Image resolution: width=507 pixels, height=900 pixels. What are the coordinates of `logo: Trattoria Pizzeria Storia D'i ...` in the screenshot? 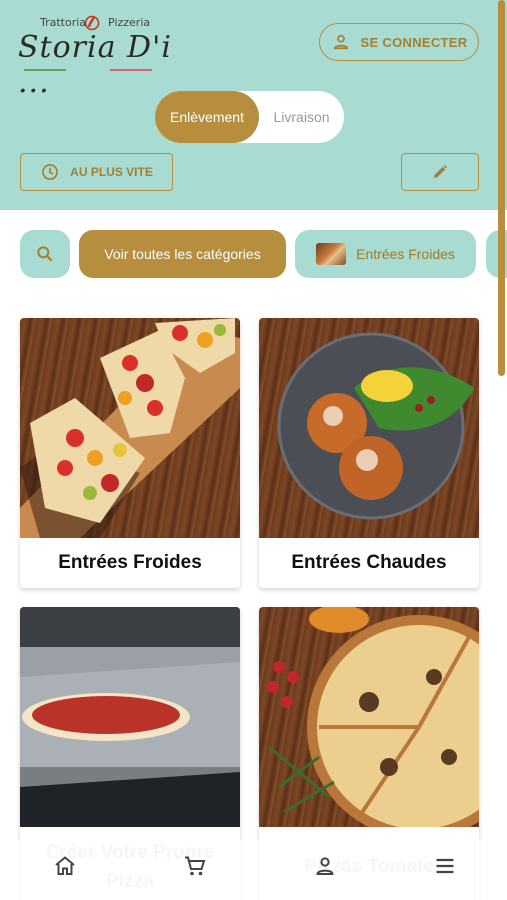 It's located at (98, 56).